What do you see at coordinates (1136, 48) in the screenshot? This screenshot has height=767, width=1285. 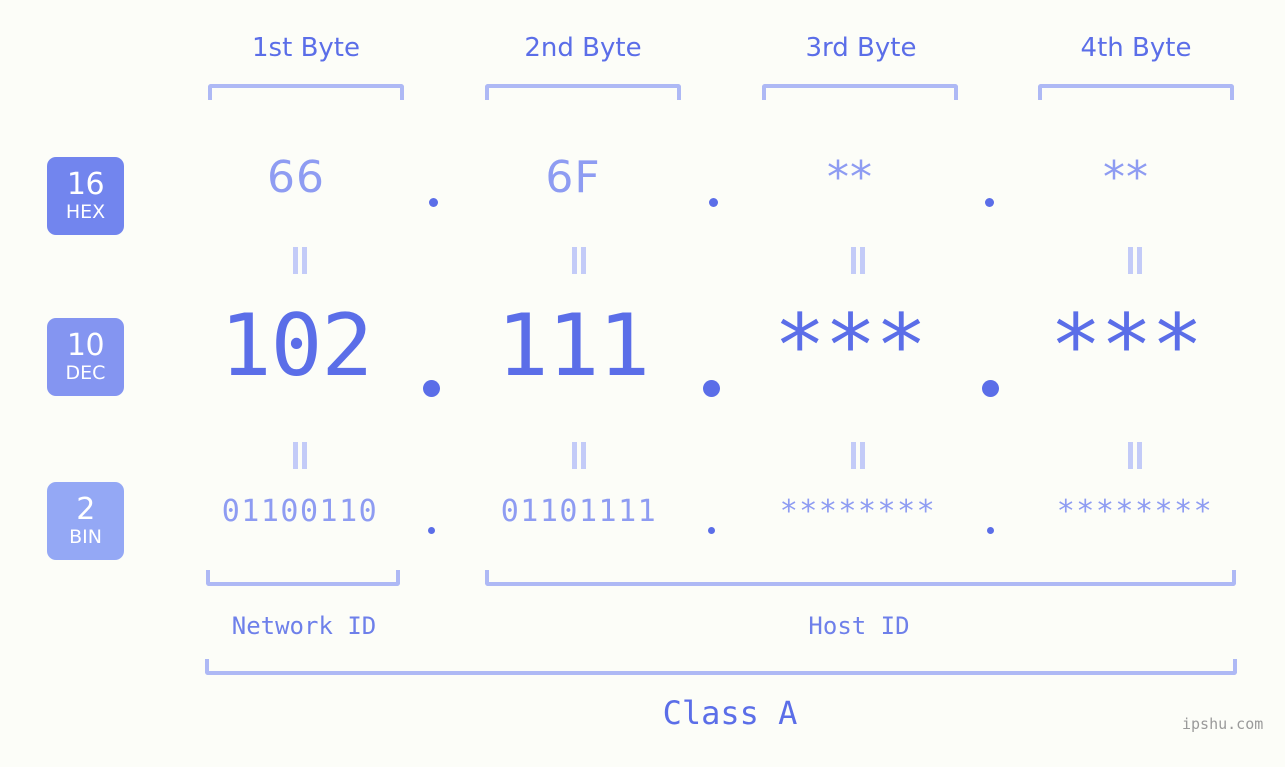 I see `byte-header-4: 4th Byte` at bounding box center [1136, 48].